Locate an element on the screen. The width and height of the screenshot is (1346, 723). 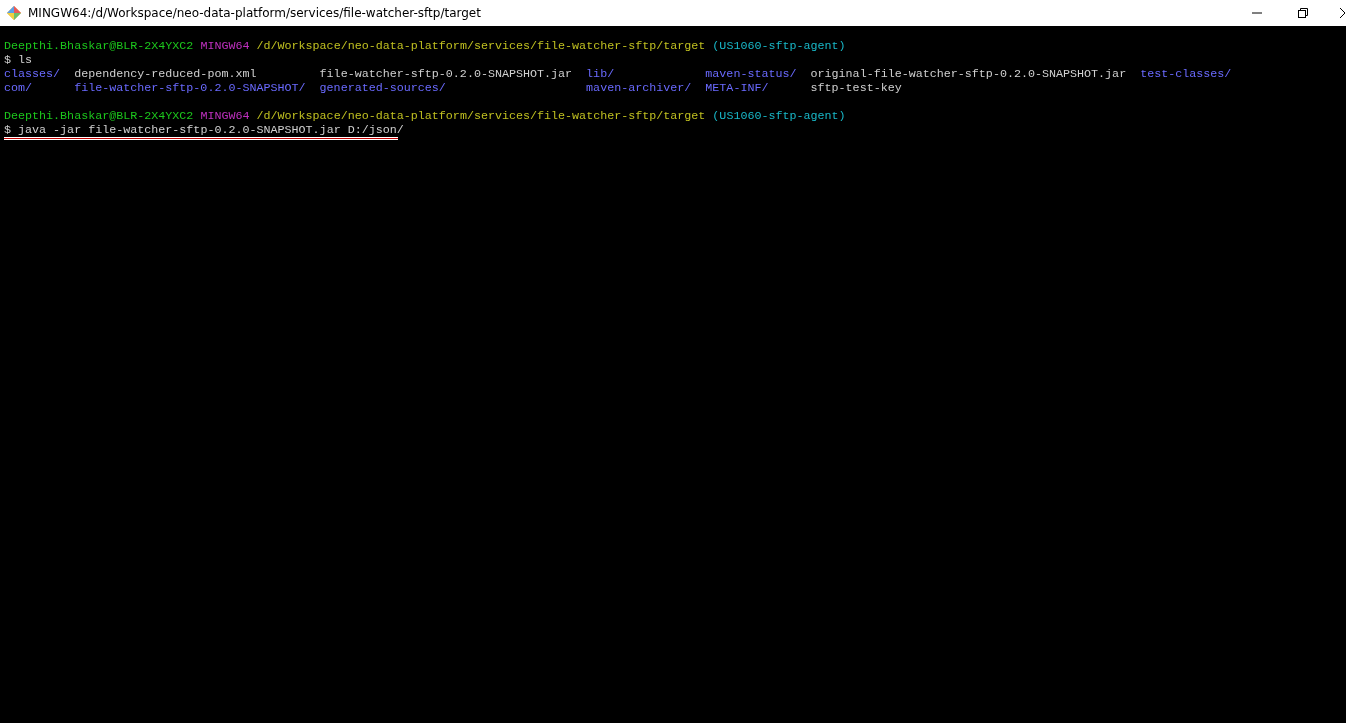
directory-name: META-INF/ is located at coordinates (737, 88).